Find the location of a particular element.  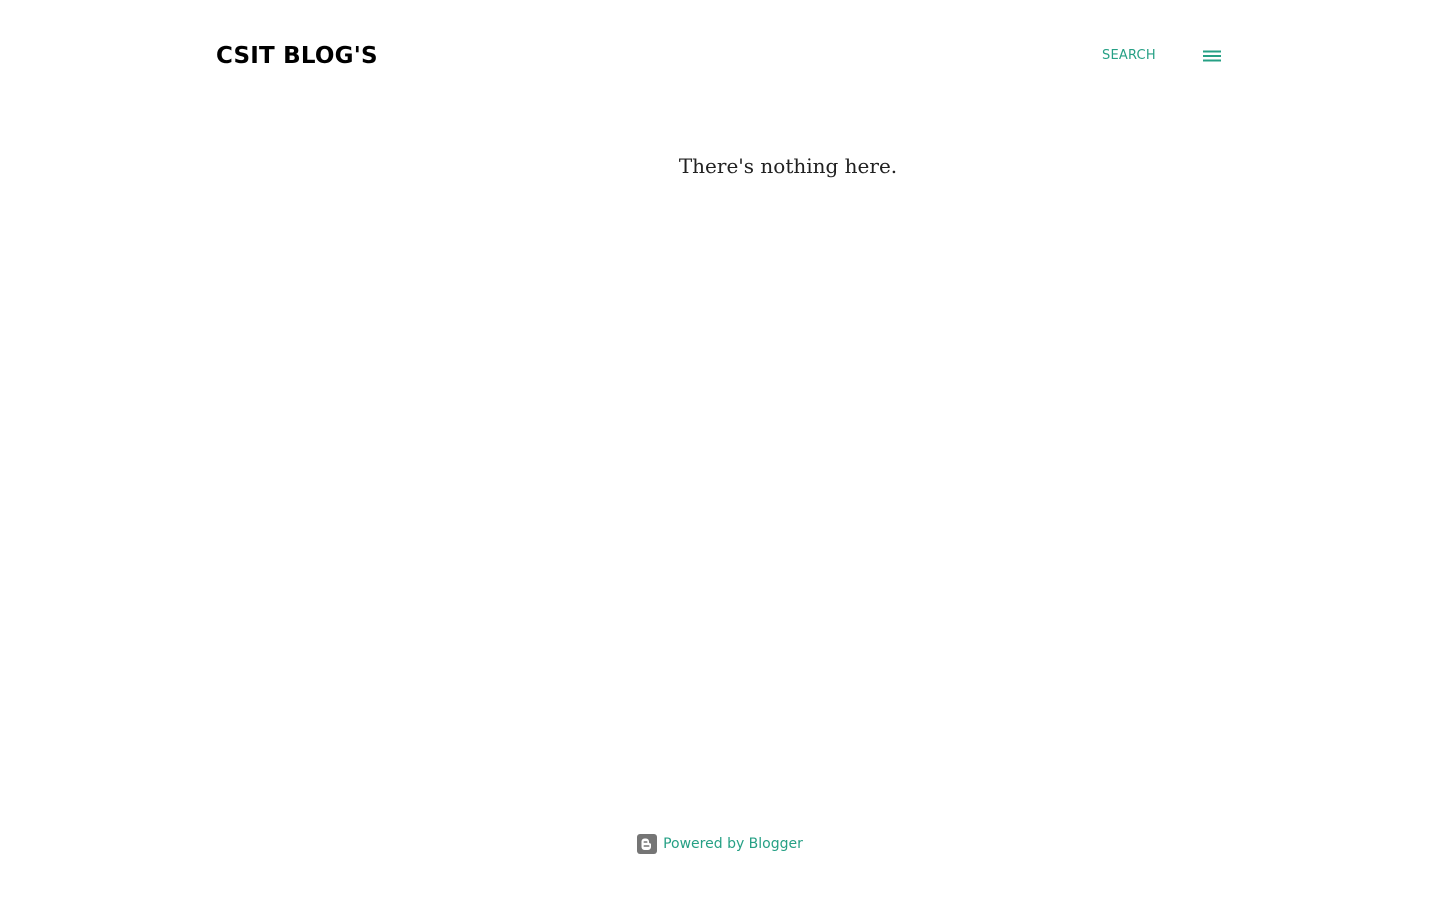

powered-by-blogger-link: Powered by Blogger is located at coordinates (720, 844).